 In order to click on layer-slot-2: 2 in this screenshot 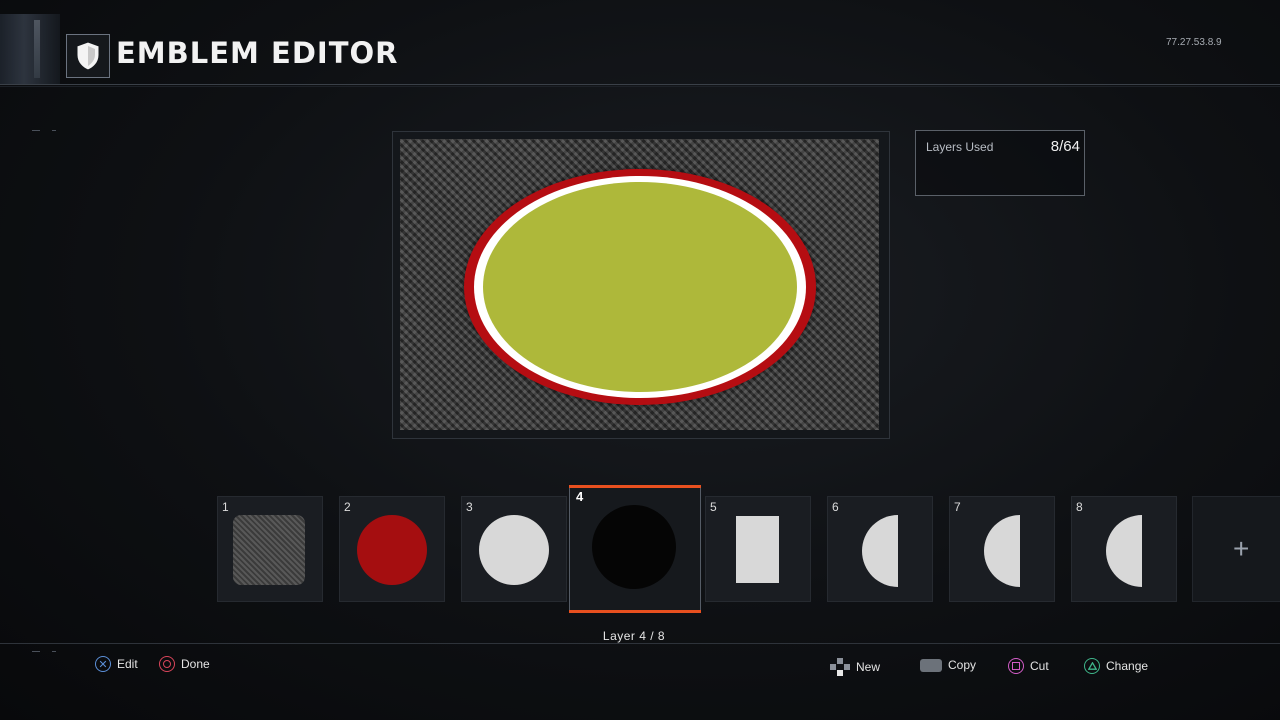, I will do `click(392, 549)`.